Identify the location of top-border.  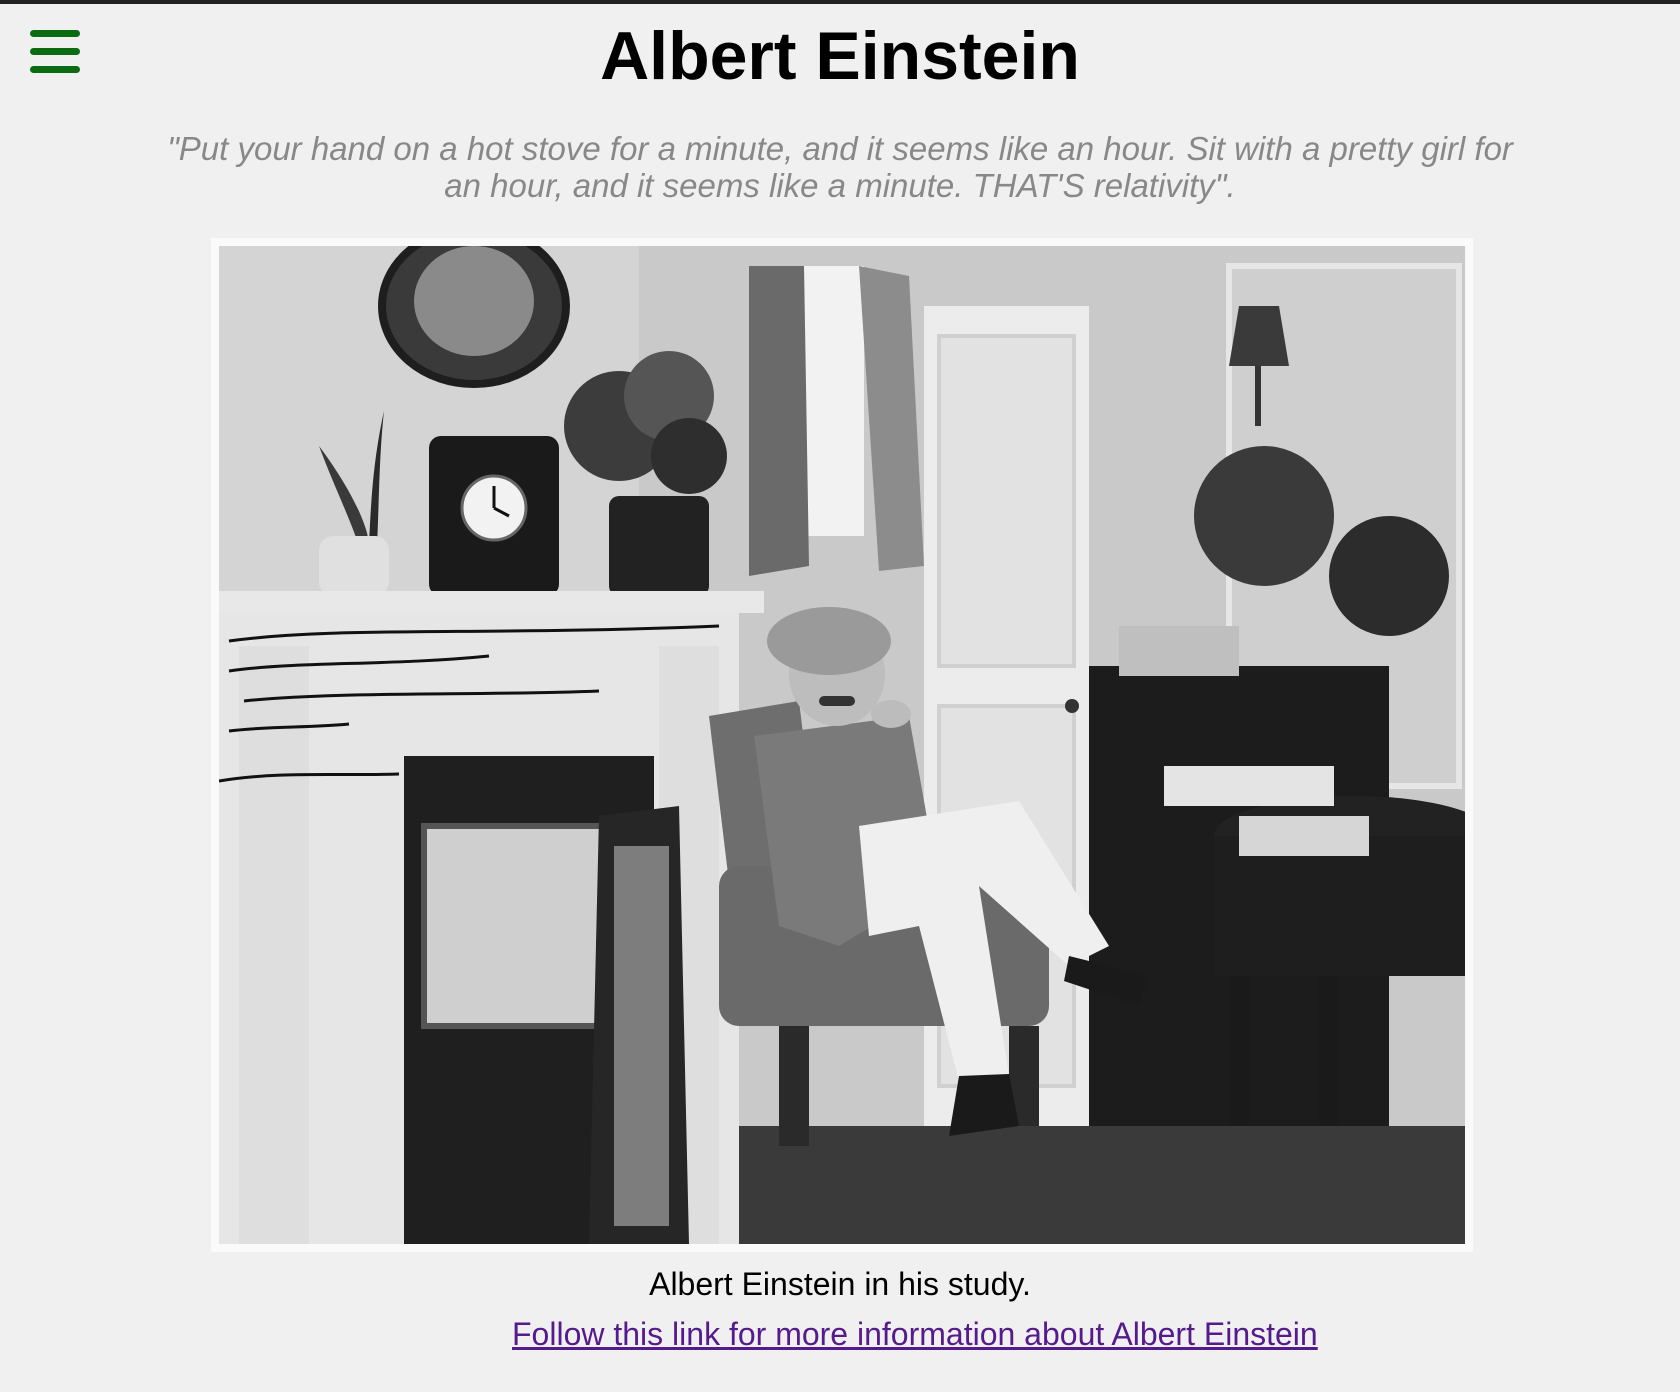
(840, 2).